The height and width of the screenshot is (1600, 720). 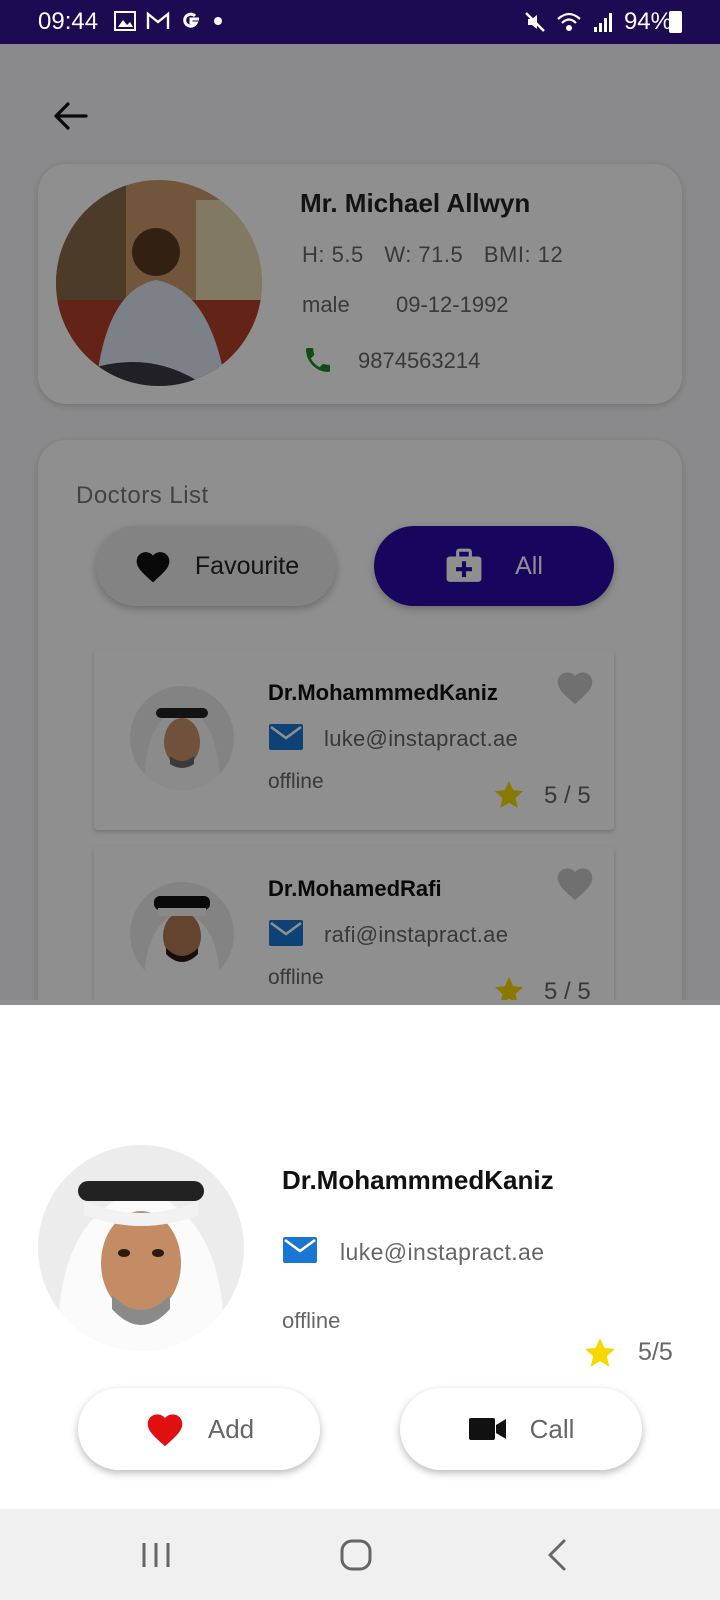 What do you see at coordinates (300, 1250) in the screenshot?
I see `mail-icon` at bounding box center [300, 1250].